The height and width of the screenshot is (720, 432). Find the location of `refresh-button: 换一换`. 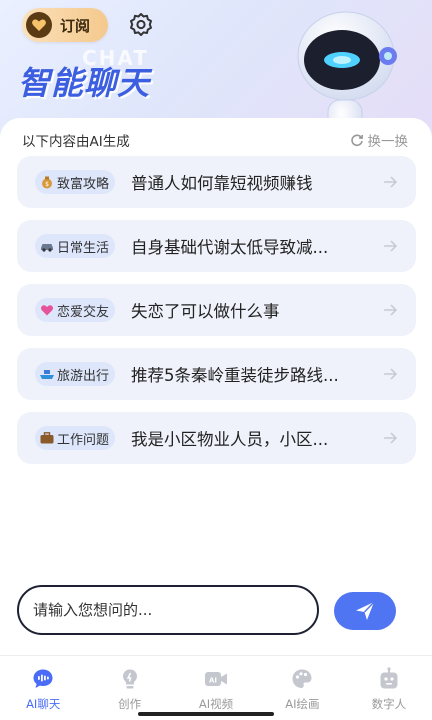

refresh-button: 换一换 is located at coordinates (379, 140).